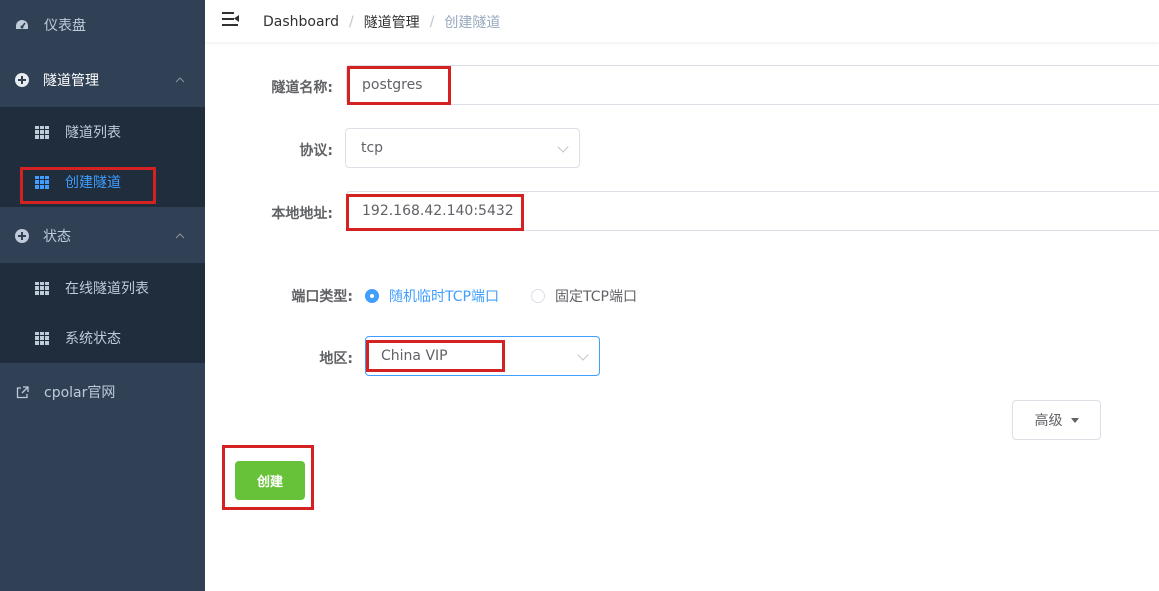 This screenshot has height=591, width=1159. I want to click on caret-down-icon, so click(1074, 420).